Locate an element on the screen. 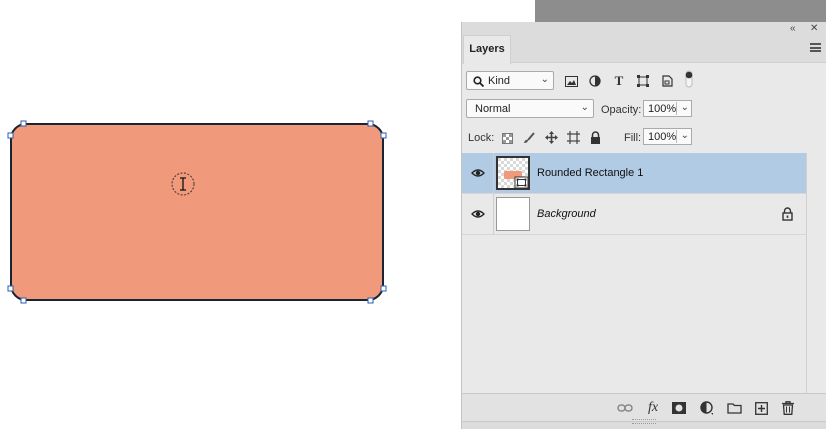 The image size is (826, 429). fill-field: 100% ⌄ is located at coordinates (667, 136).